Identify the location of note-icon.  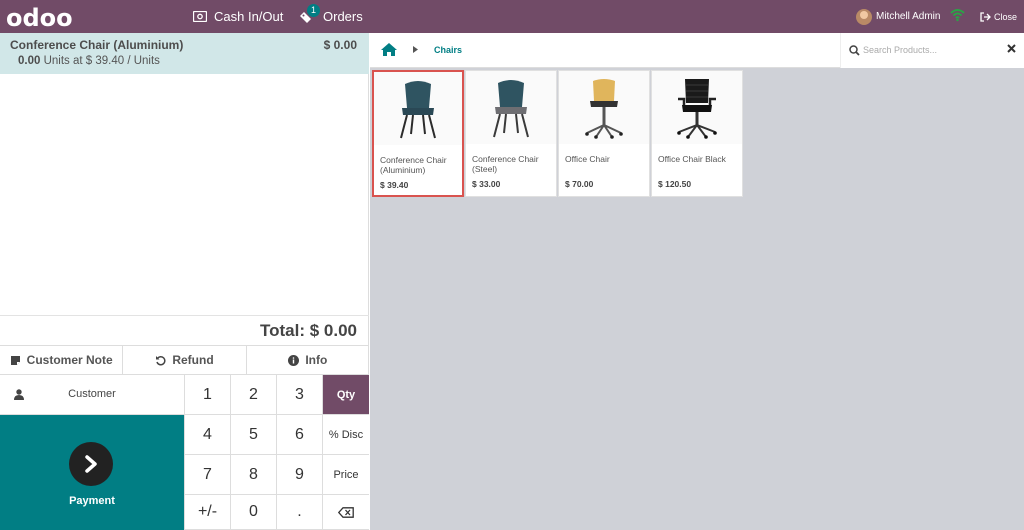
(15, 360).